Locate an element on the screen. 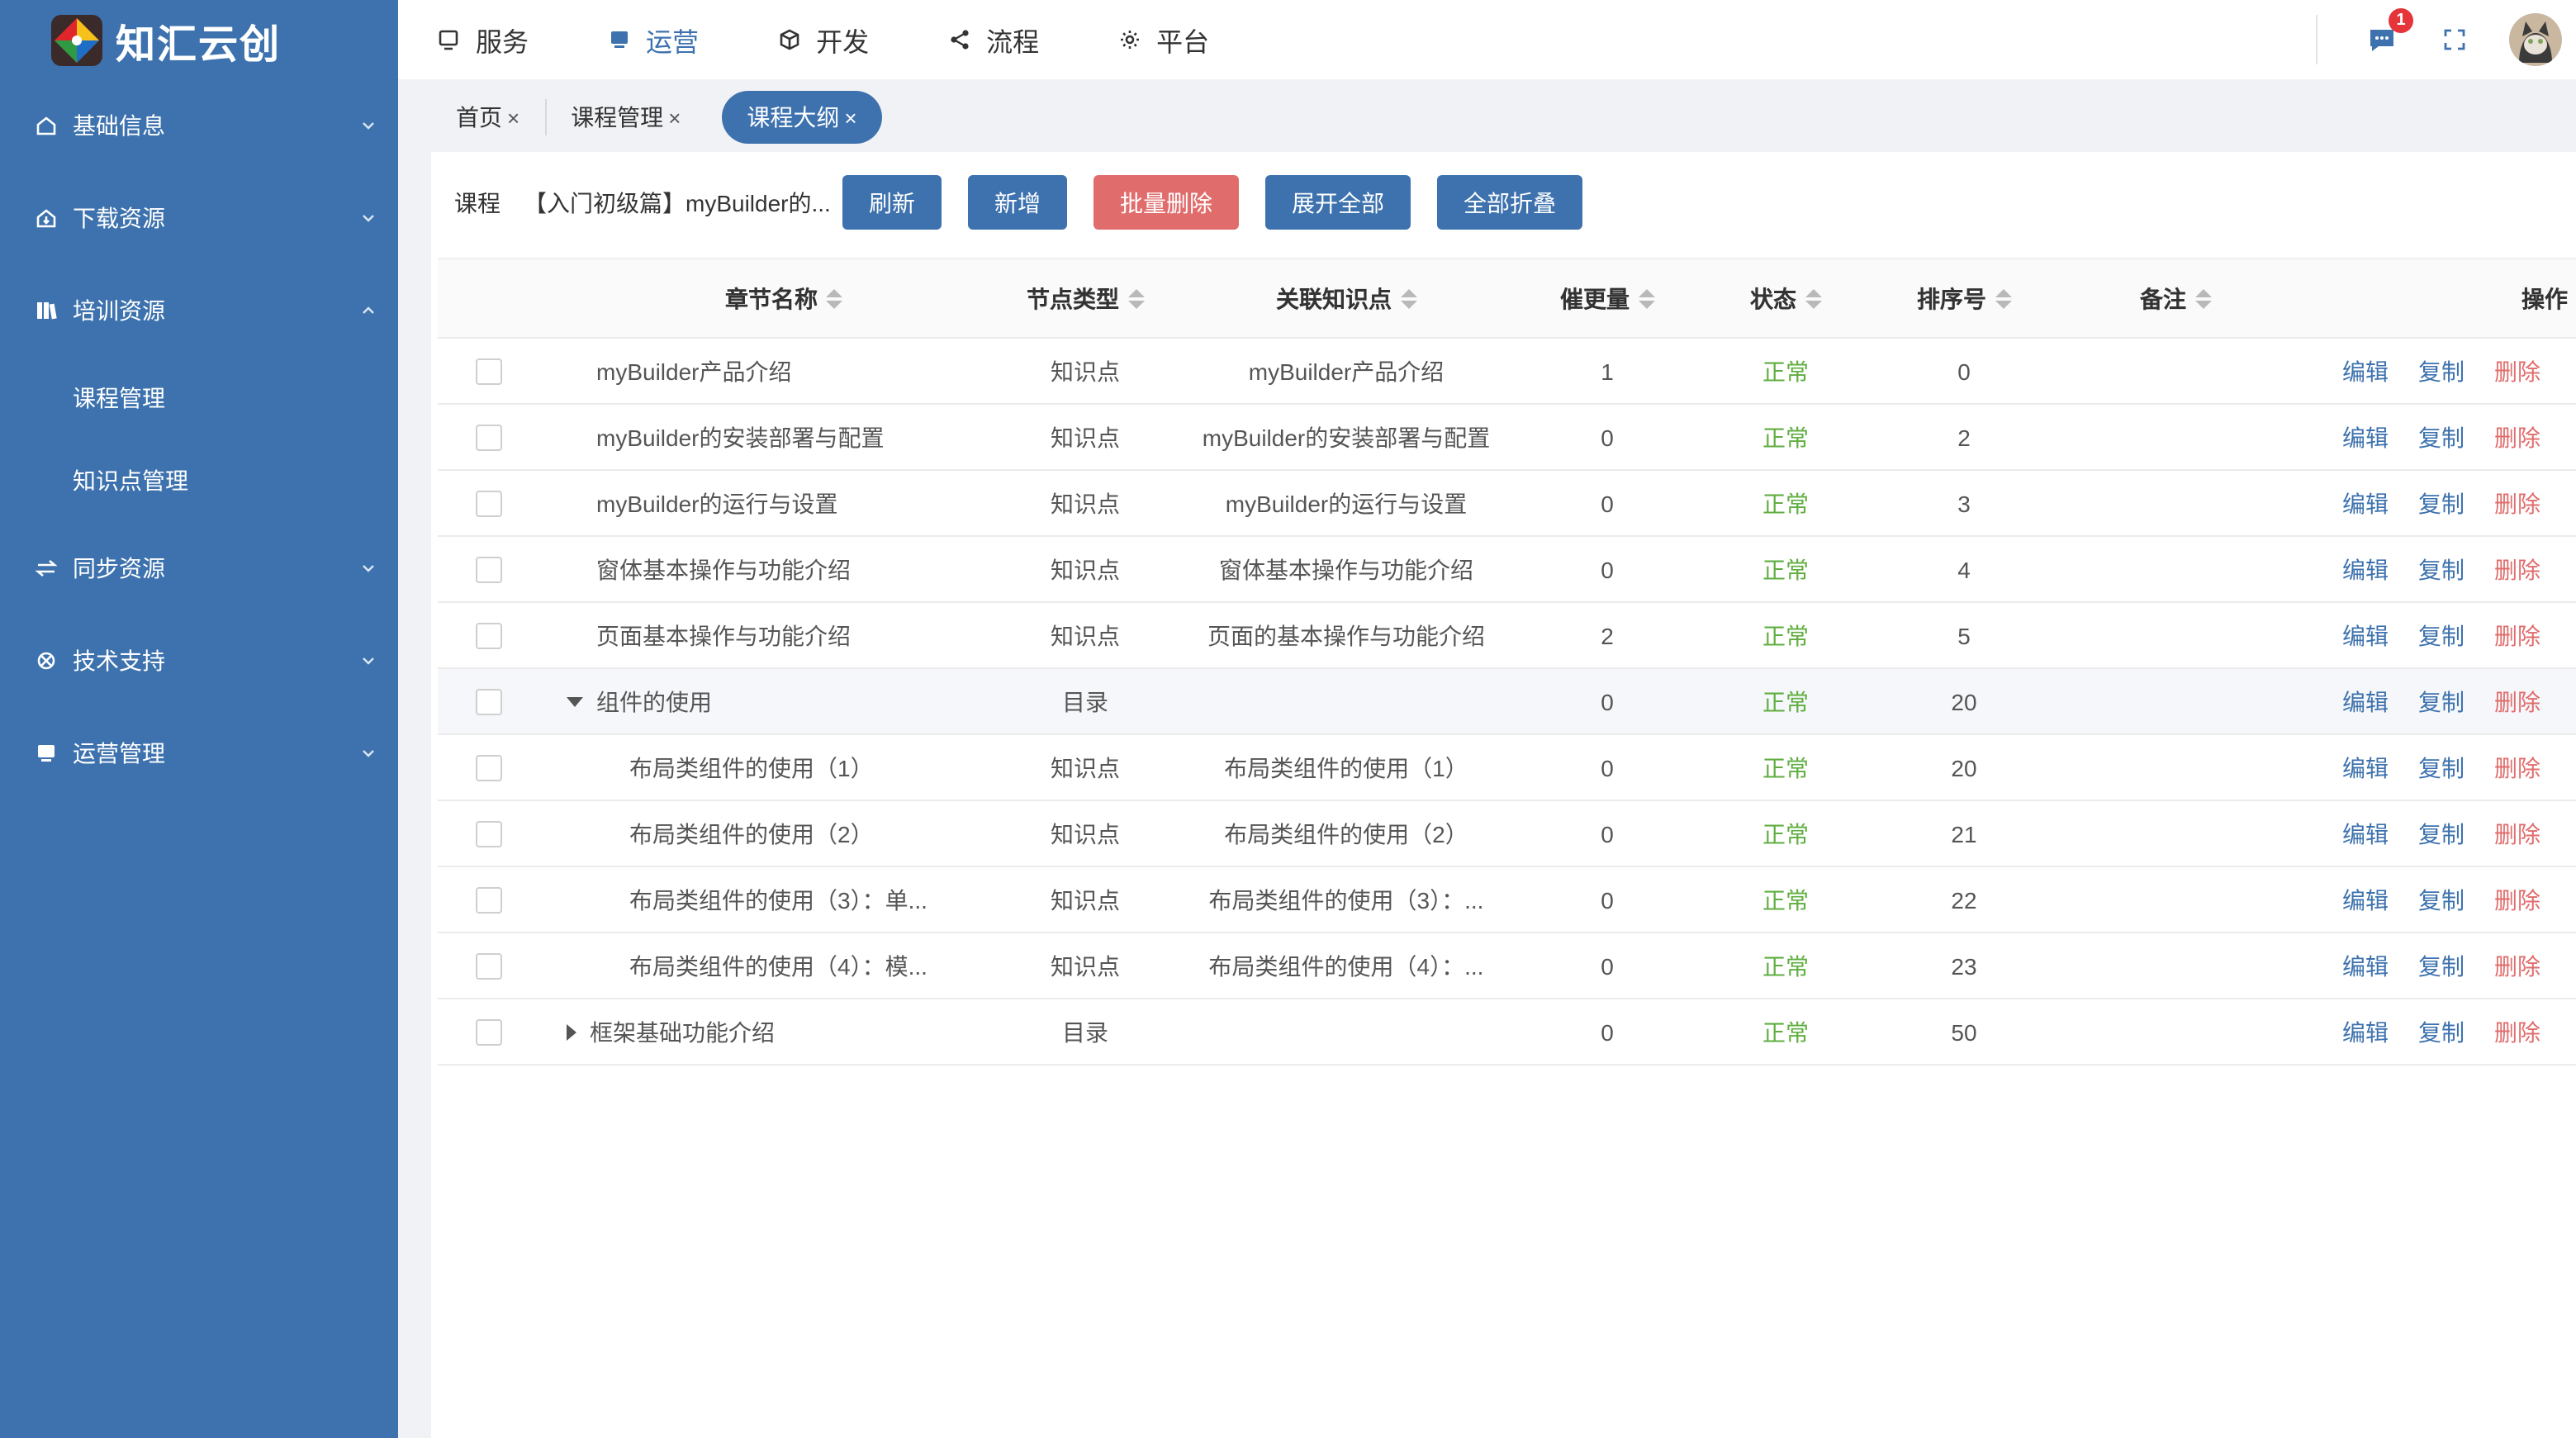 Image resolution: width=2576 pixels, height=1438 pixels. header-note: 备注 is located at coordinates (2175, 298).